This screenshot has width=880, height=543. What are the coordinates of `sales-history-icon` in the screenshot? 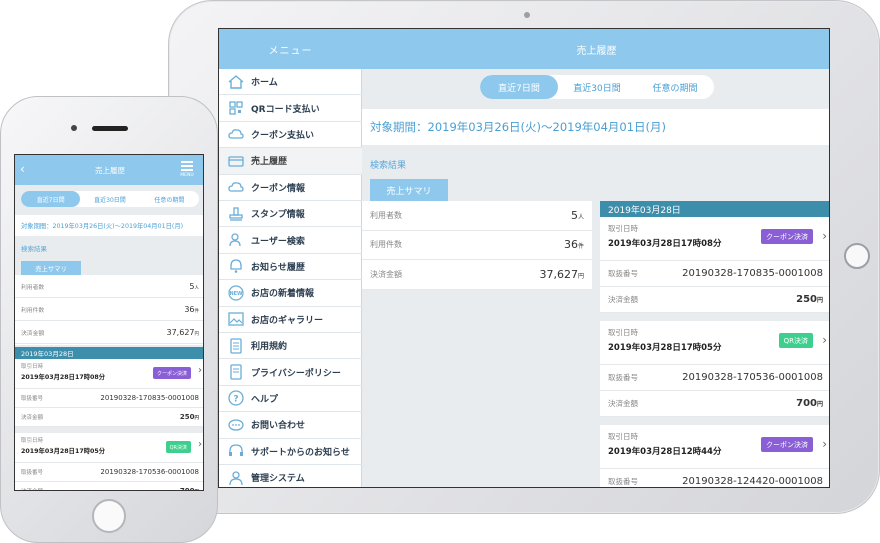 It's located at (236, 161).